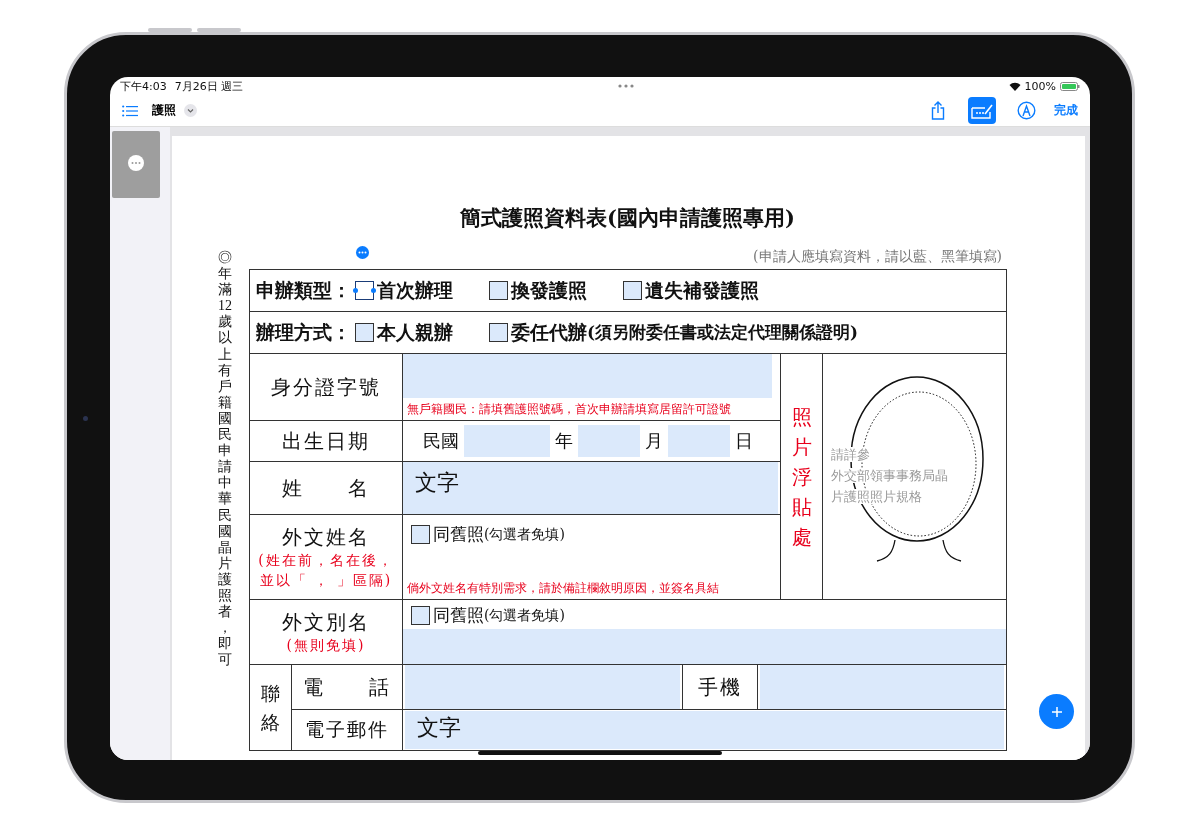 The height and width of the screenshot is (836, 1200). Describe the element at coordinates (85, 418) in the screenshot. I see `camera-icon` at that location.